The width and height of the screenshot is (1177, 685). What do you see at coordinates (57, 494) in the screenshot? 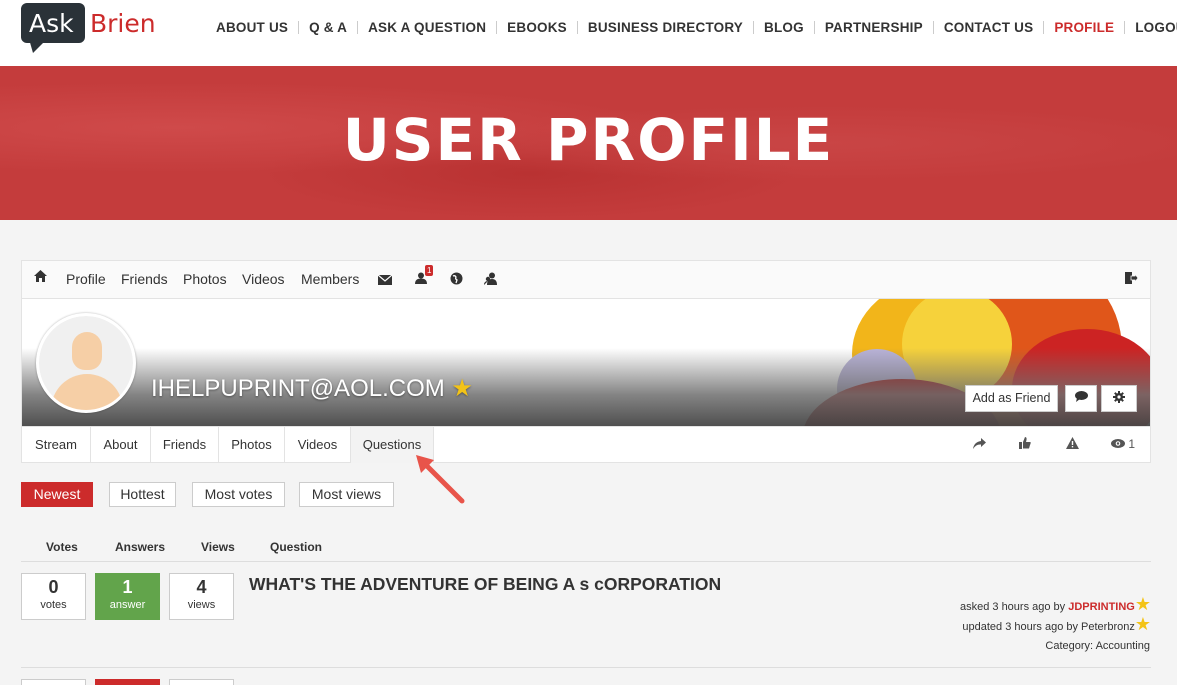
I see `filter-newest: Newest` at bounding box center [57, 494].